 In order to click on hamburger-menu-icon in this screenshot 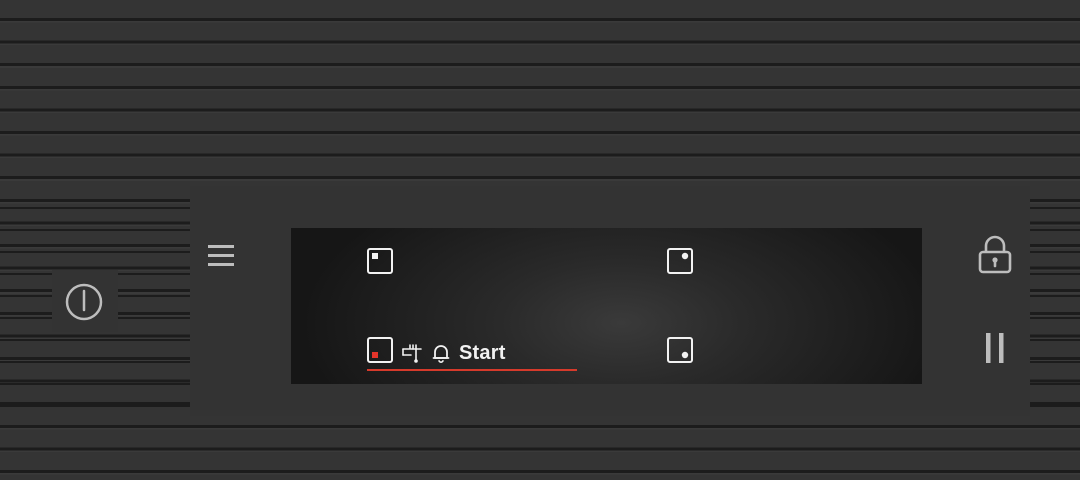, I will do `click(221, 255)`.